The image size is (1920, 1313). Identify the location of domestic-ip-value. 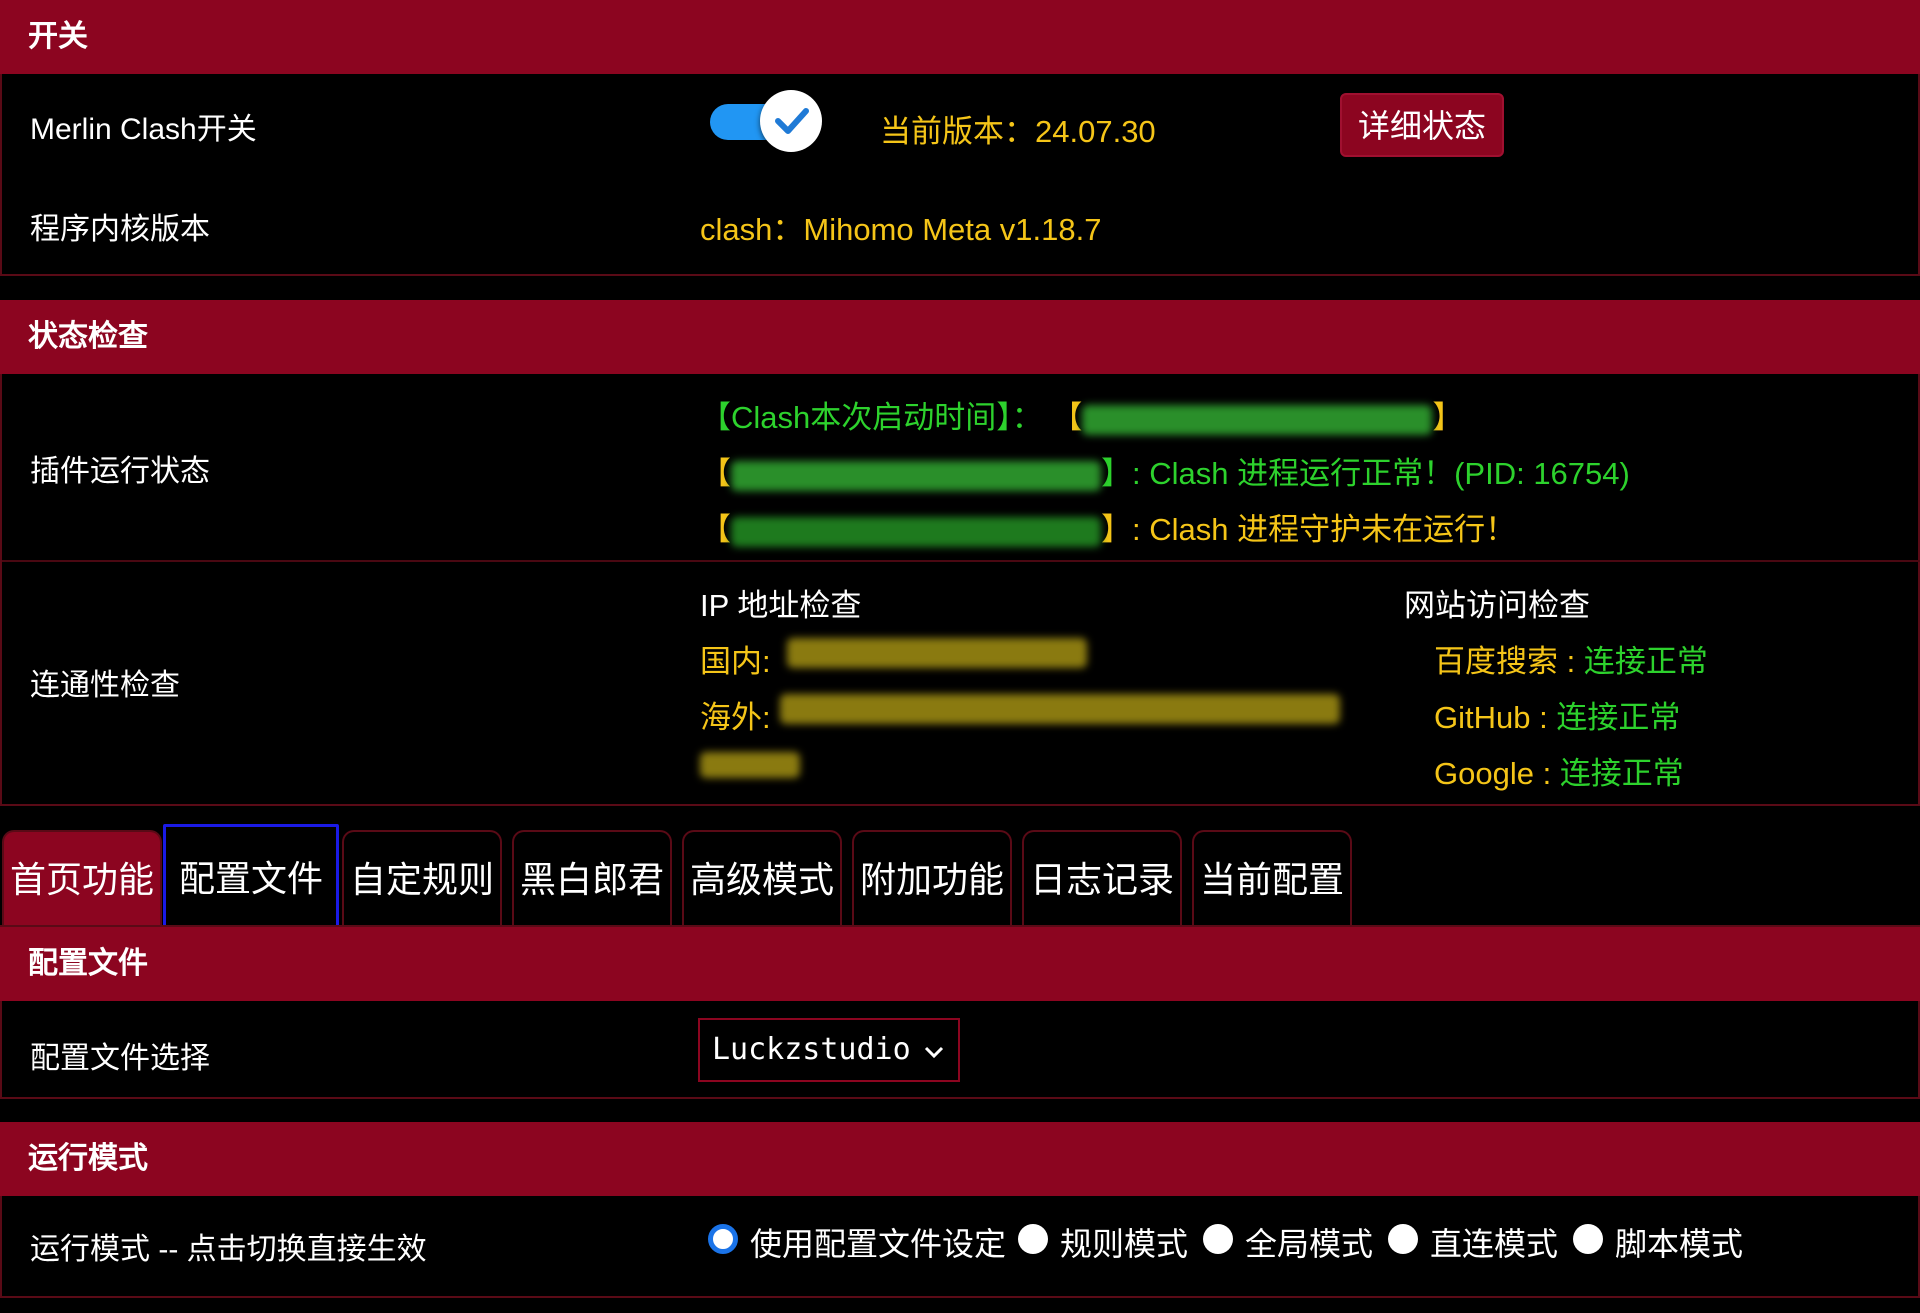
(937, 653).